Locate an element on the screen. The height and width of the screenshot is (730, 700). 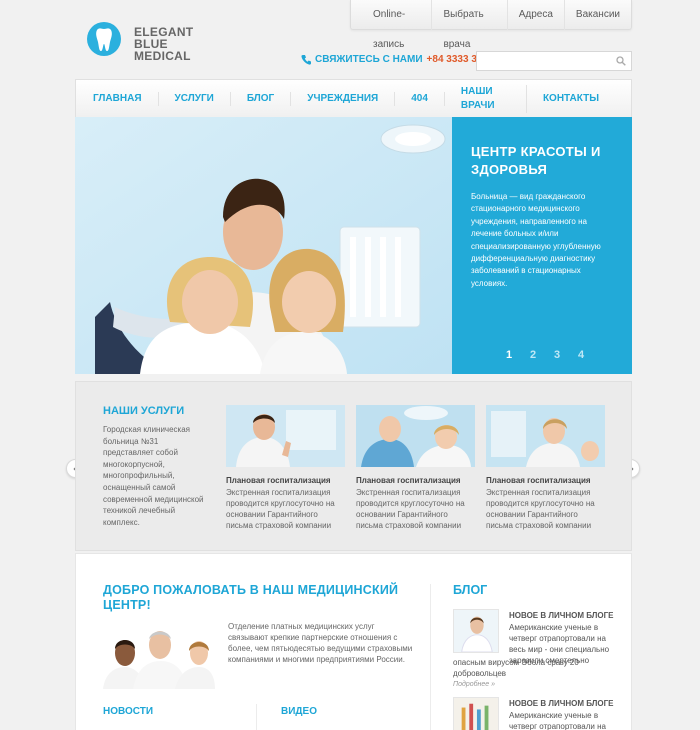
video-title: ВИДЕО is located at coordinates (299, 711).